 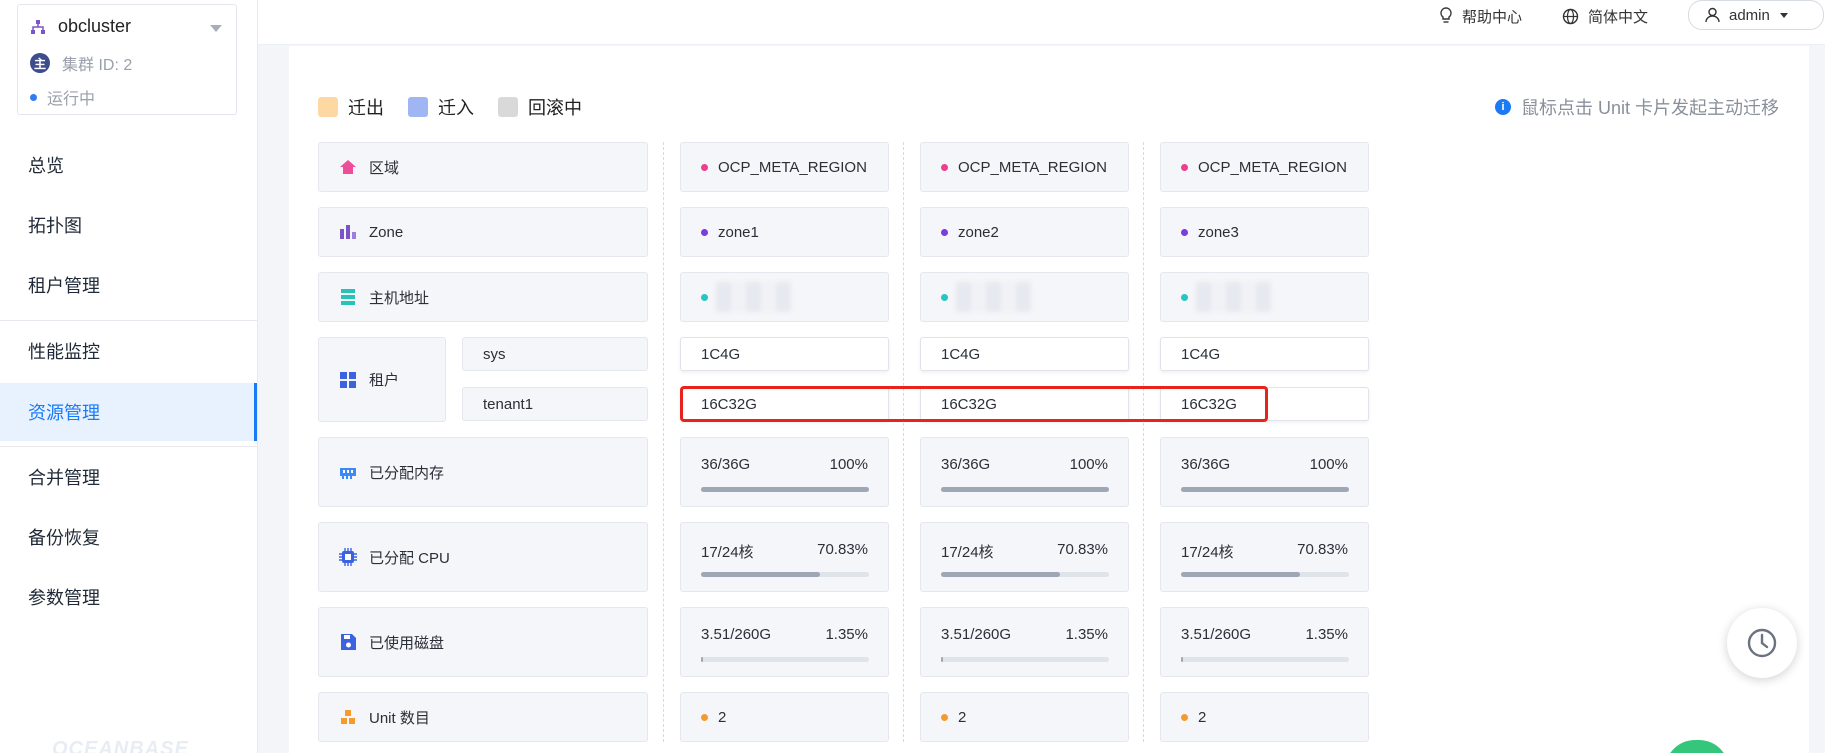 I want to click on nav-item-tenants: 租户管理, so click(x=128, y=285).